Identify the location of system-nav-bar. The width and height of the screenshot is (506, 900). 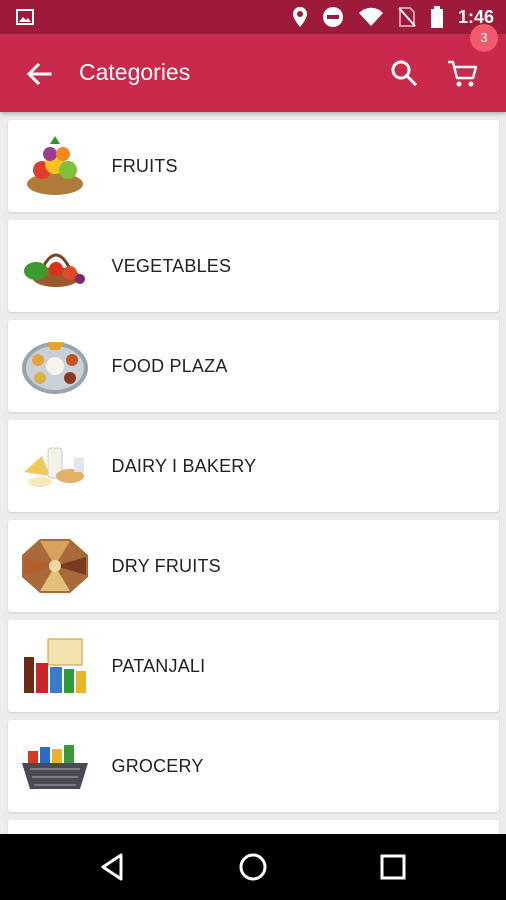
(253, 867).